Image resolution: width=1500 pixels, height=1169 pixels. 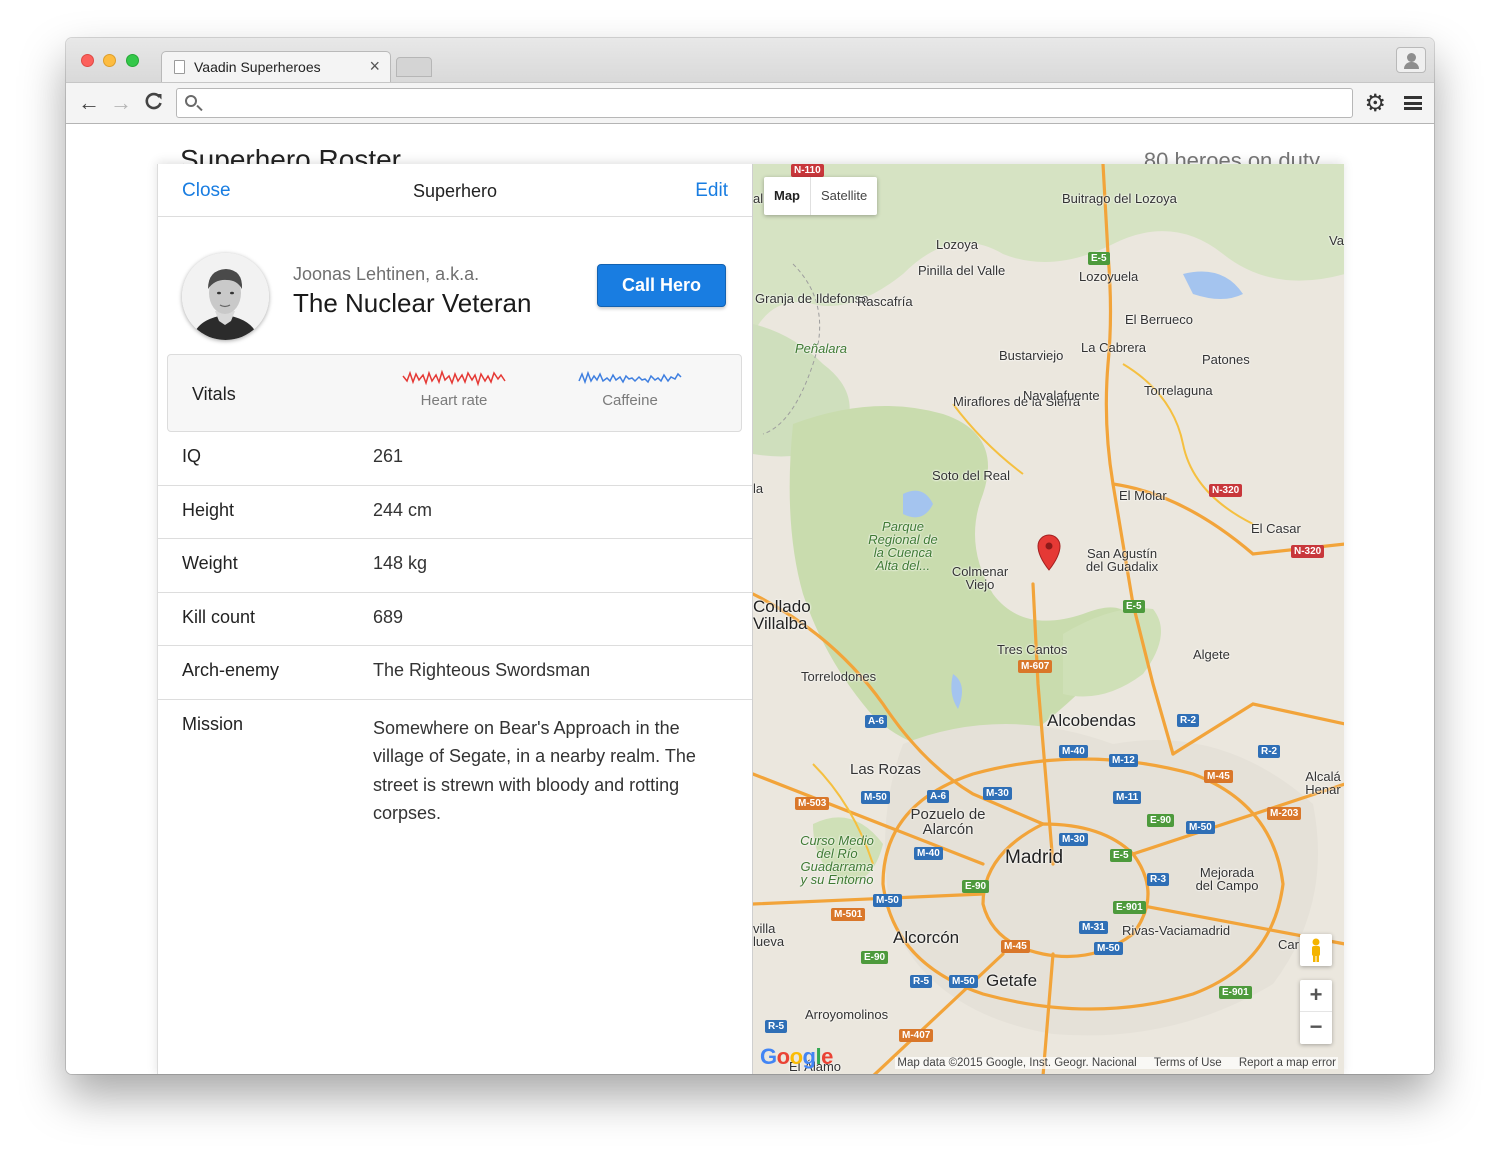 I want to click on map-place-label: Madrid, so click(x=1034, y=857).